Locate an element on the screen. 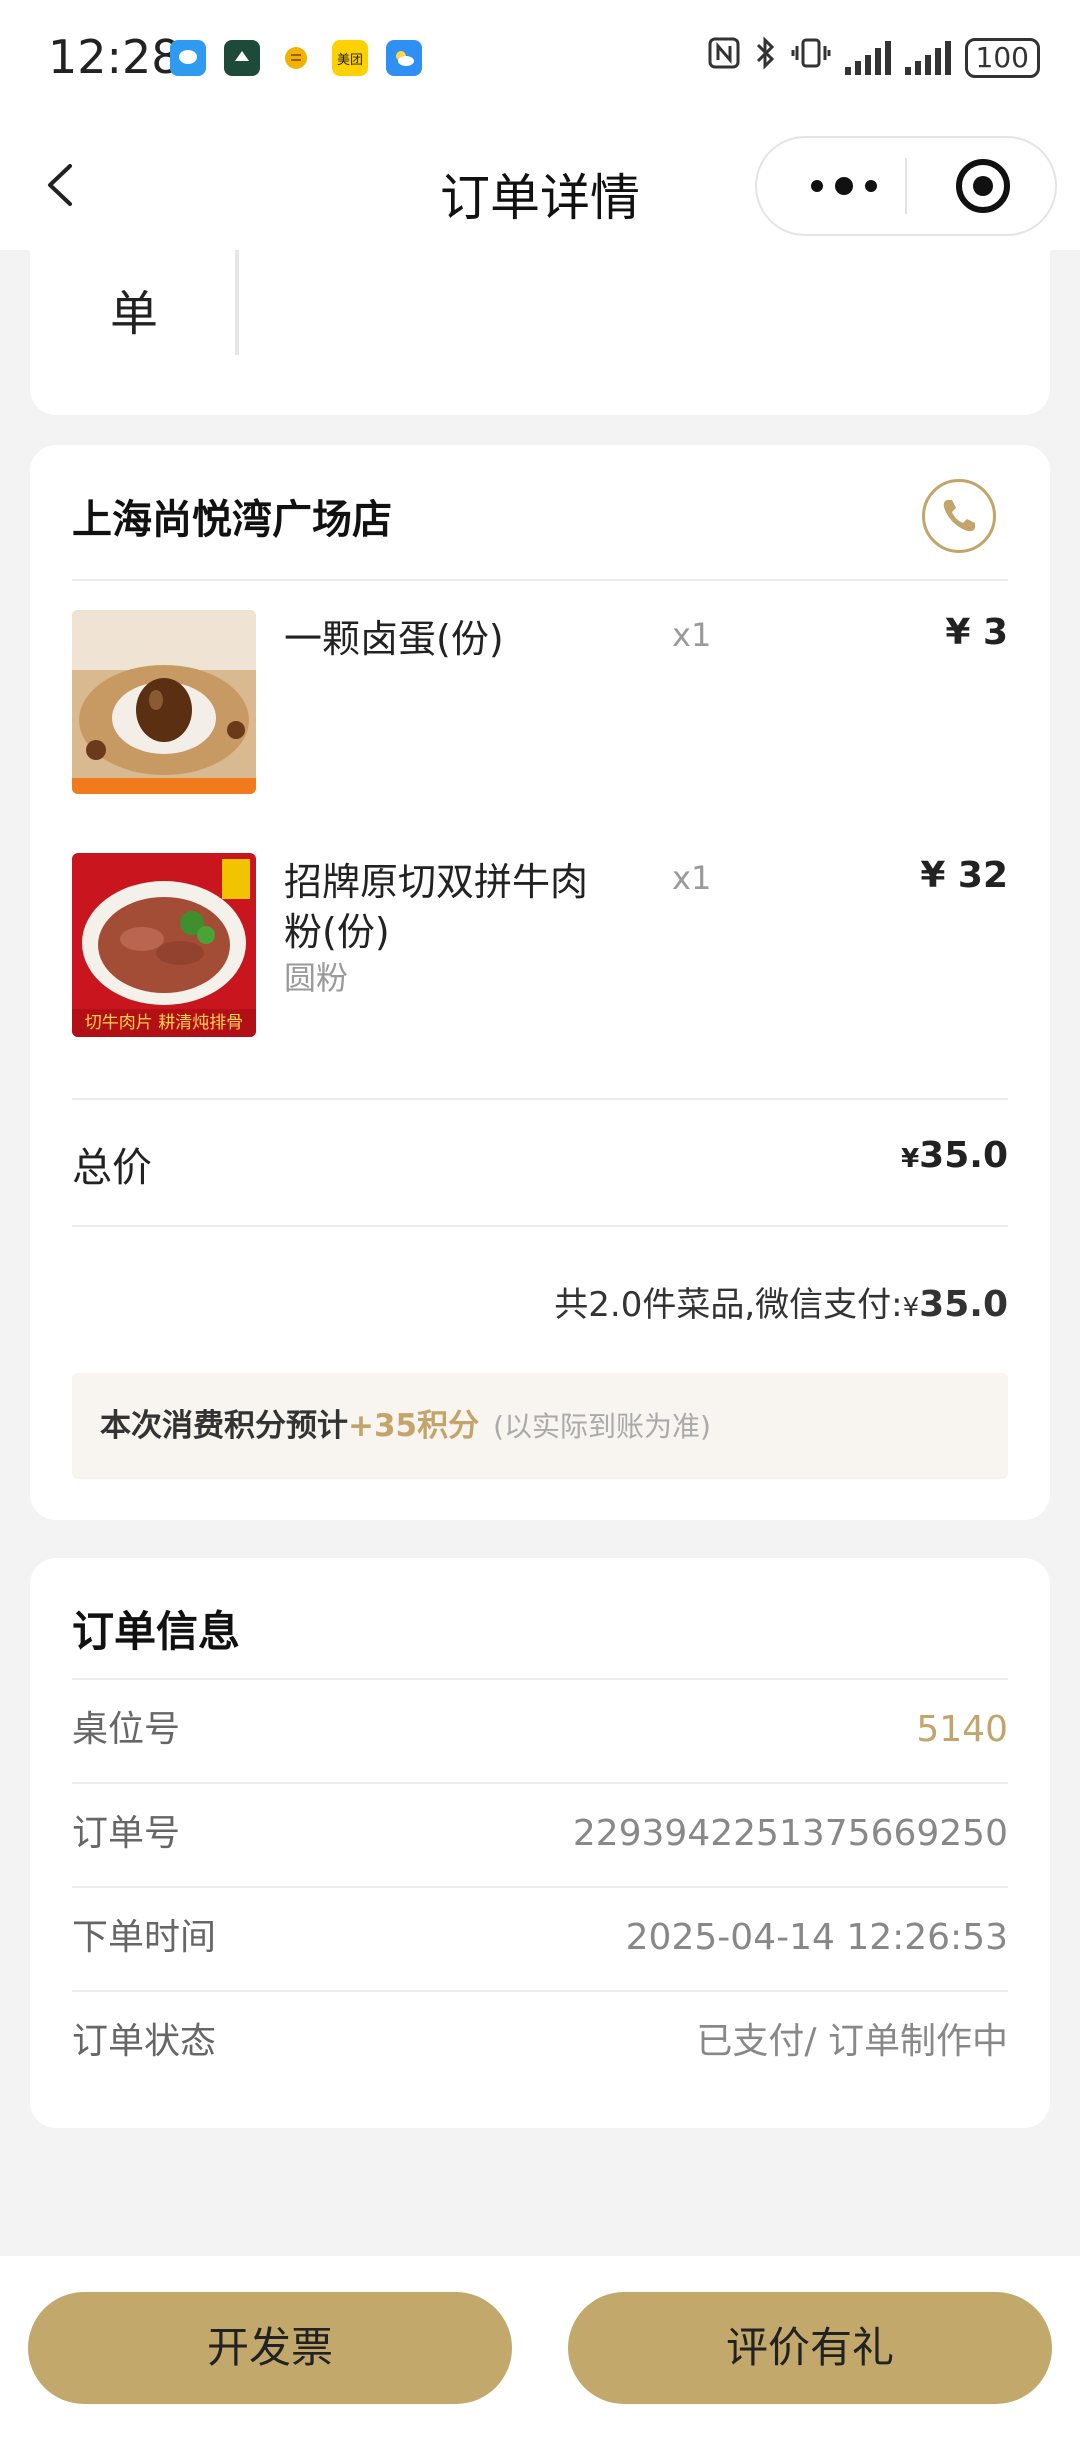  partial-card: 单 is located at coordinates (540, 332).